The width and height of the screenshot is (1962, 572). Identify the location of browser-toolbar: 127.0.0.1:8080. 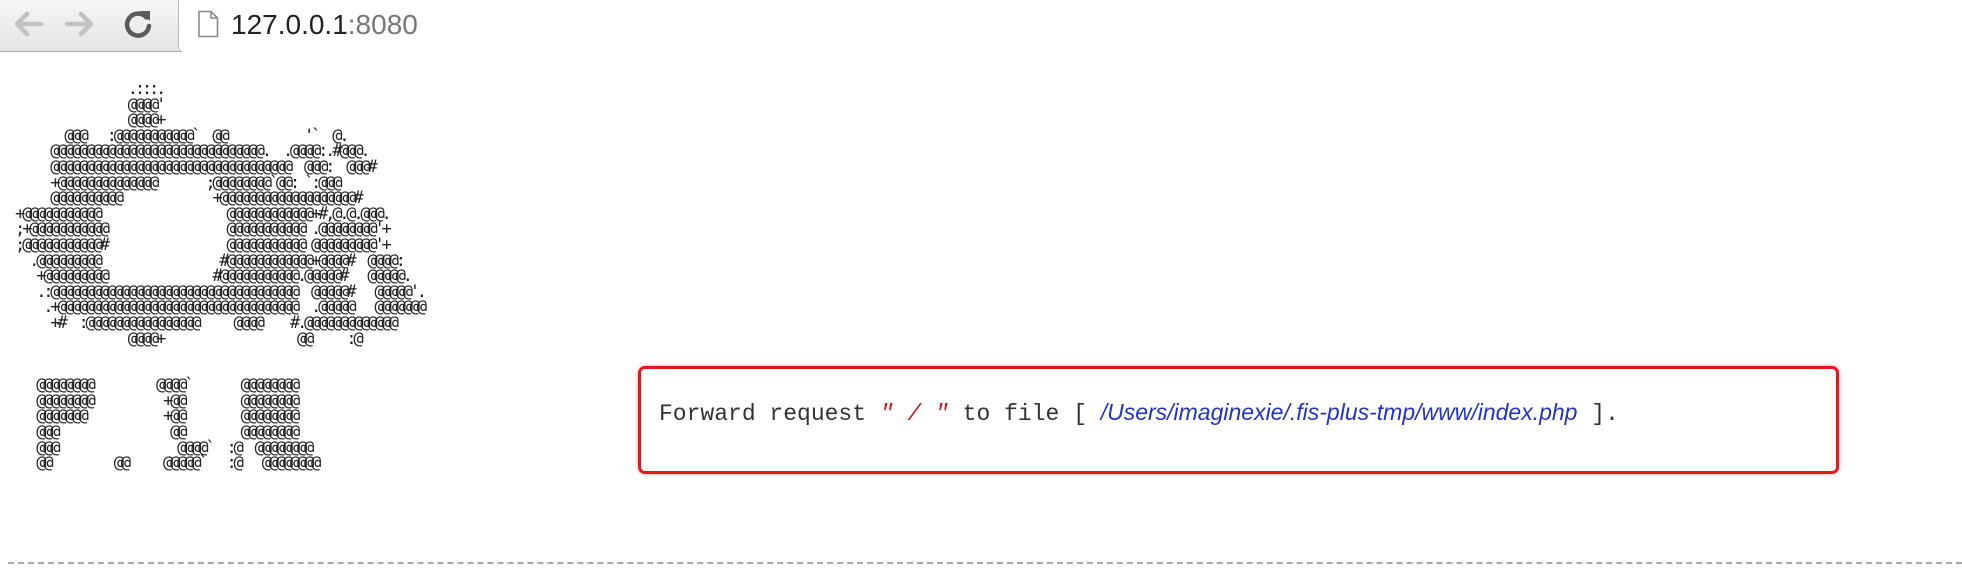
(981, 26).